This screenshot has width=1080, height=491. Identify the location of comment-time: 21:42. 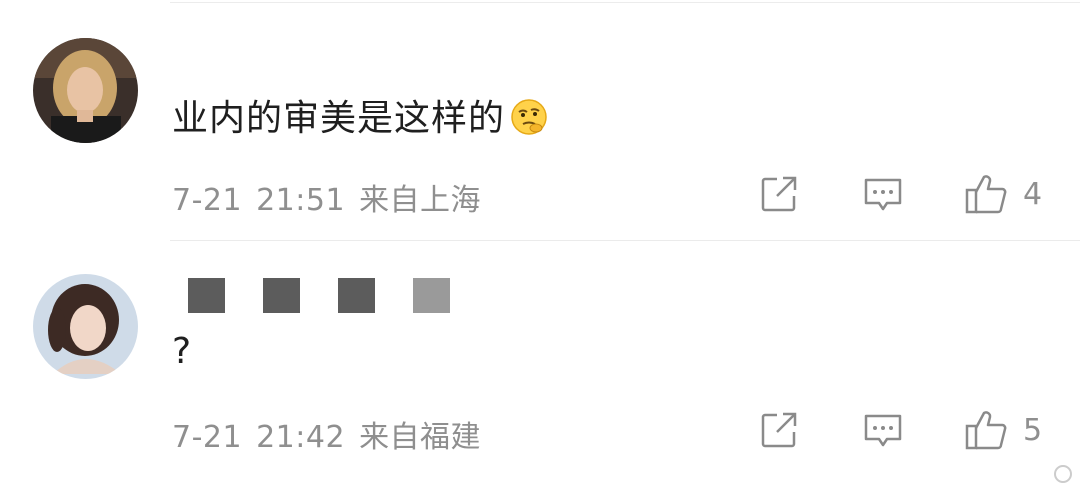
(301, 437).